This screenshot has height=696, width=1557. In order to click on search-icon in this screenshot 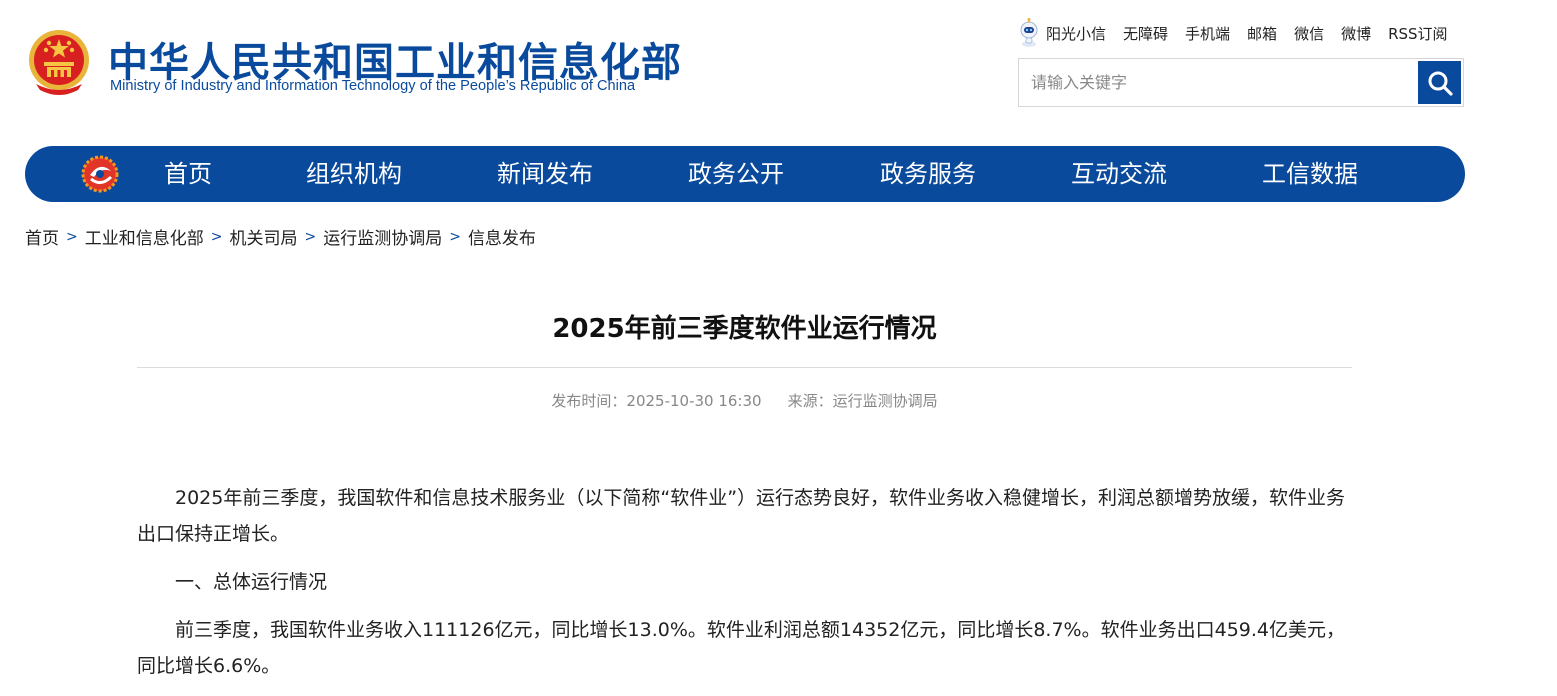, I will do `click(1440, 83)`.